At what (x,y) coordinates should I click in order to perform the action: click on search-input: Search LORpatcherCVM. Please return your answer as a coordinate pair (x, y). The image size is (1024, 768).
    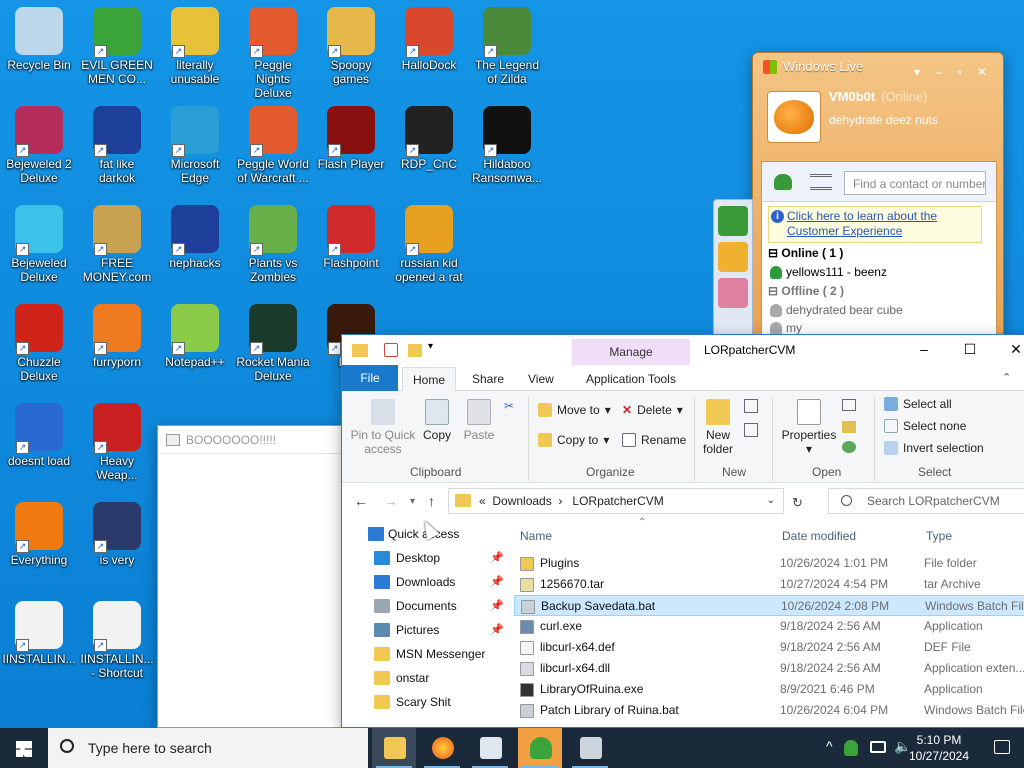
    Looking at the image, I should click on (926, 501).